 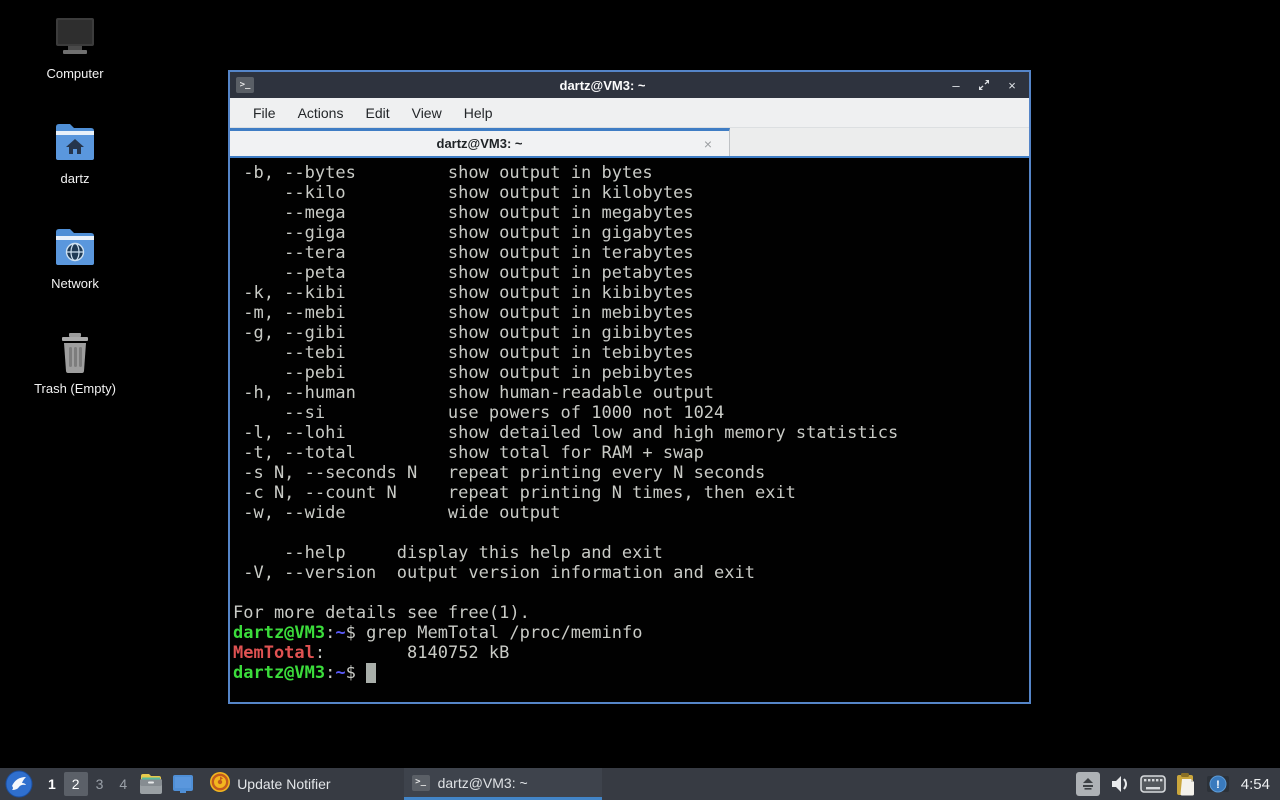 I want to click on tab-title: dartz@VM3: ~, so click(x=479, y=143).